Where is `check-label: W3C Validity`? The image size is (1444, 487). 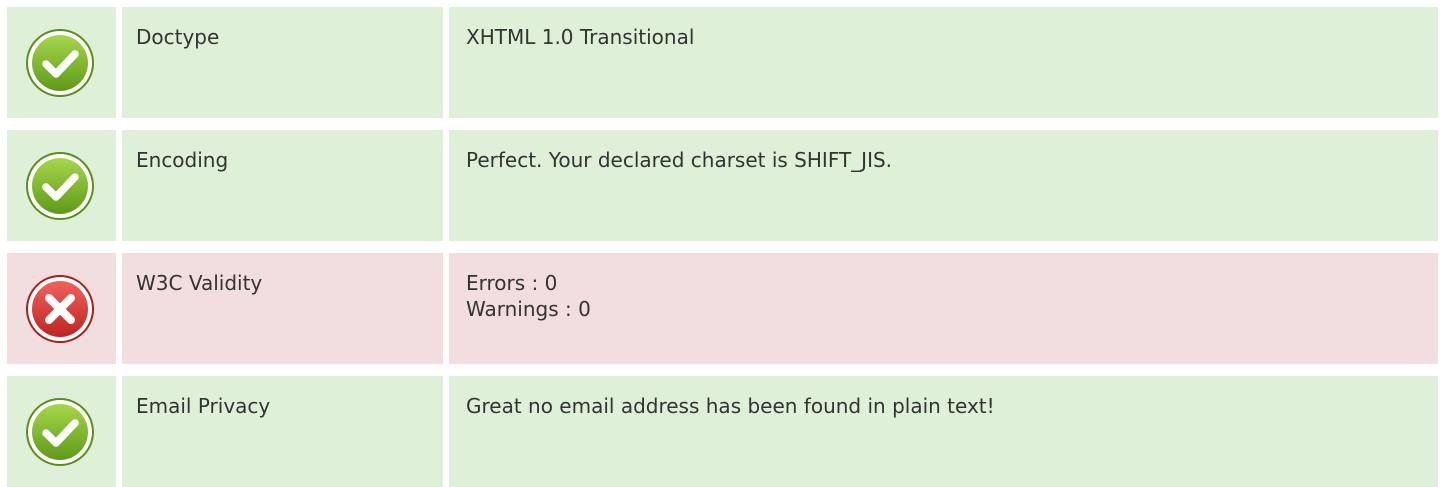
check-label: W3C Validity is located at coordinates (199, 283).